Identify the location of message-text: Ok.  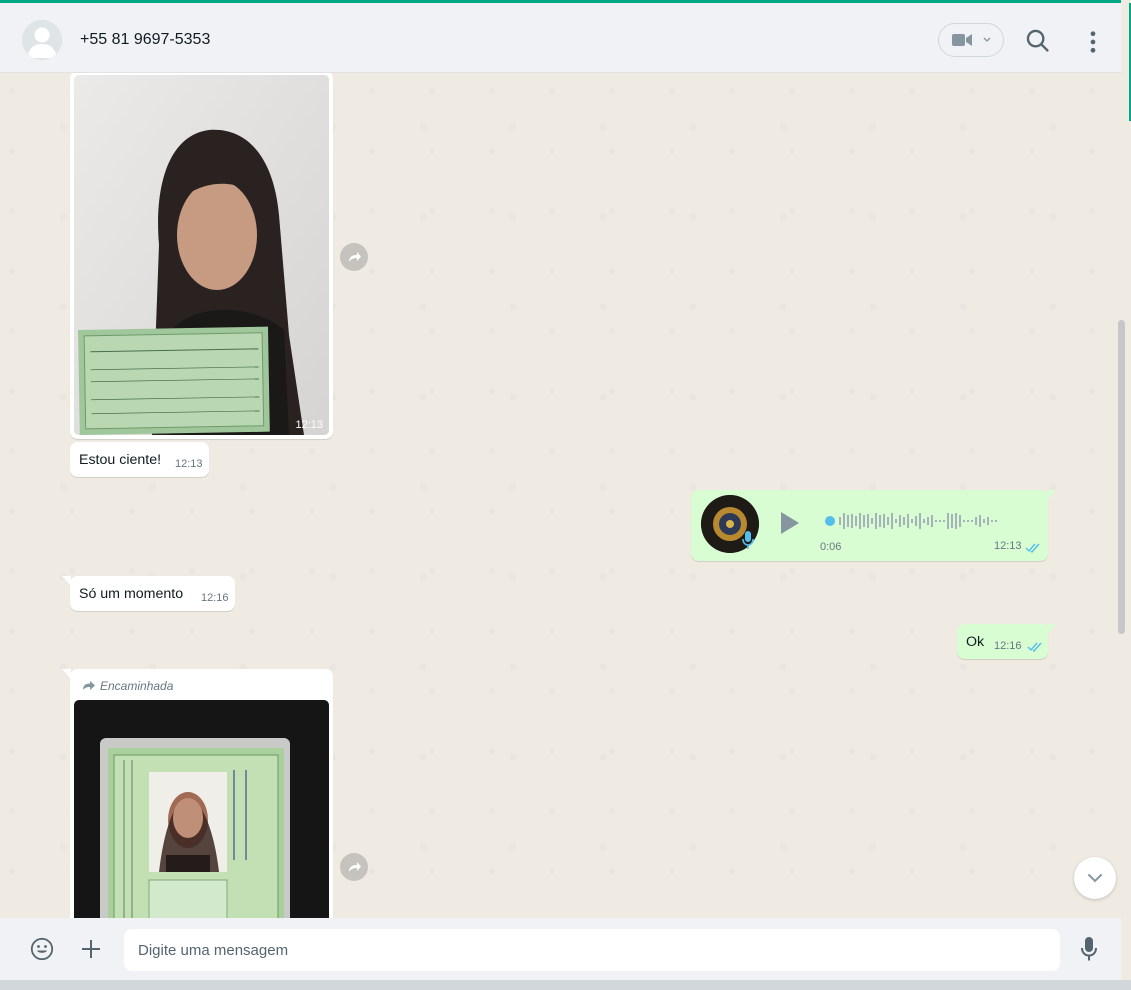
(975, 642).